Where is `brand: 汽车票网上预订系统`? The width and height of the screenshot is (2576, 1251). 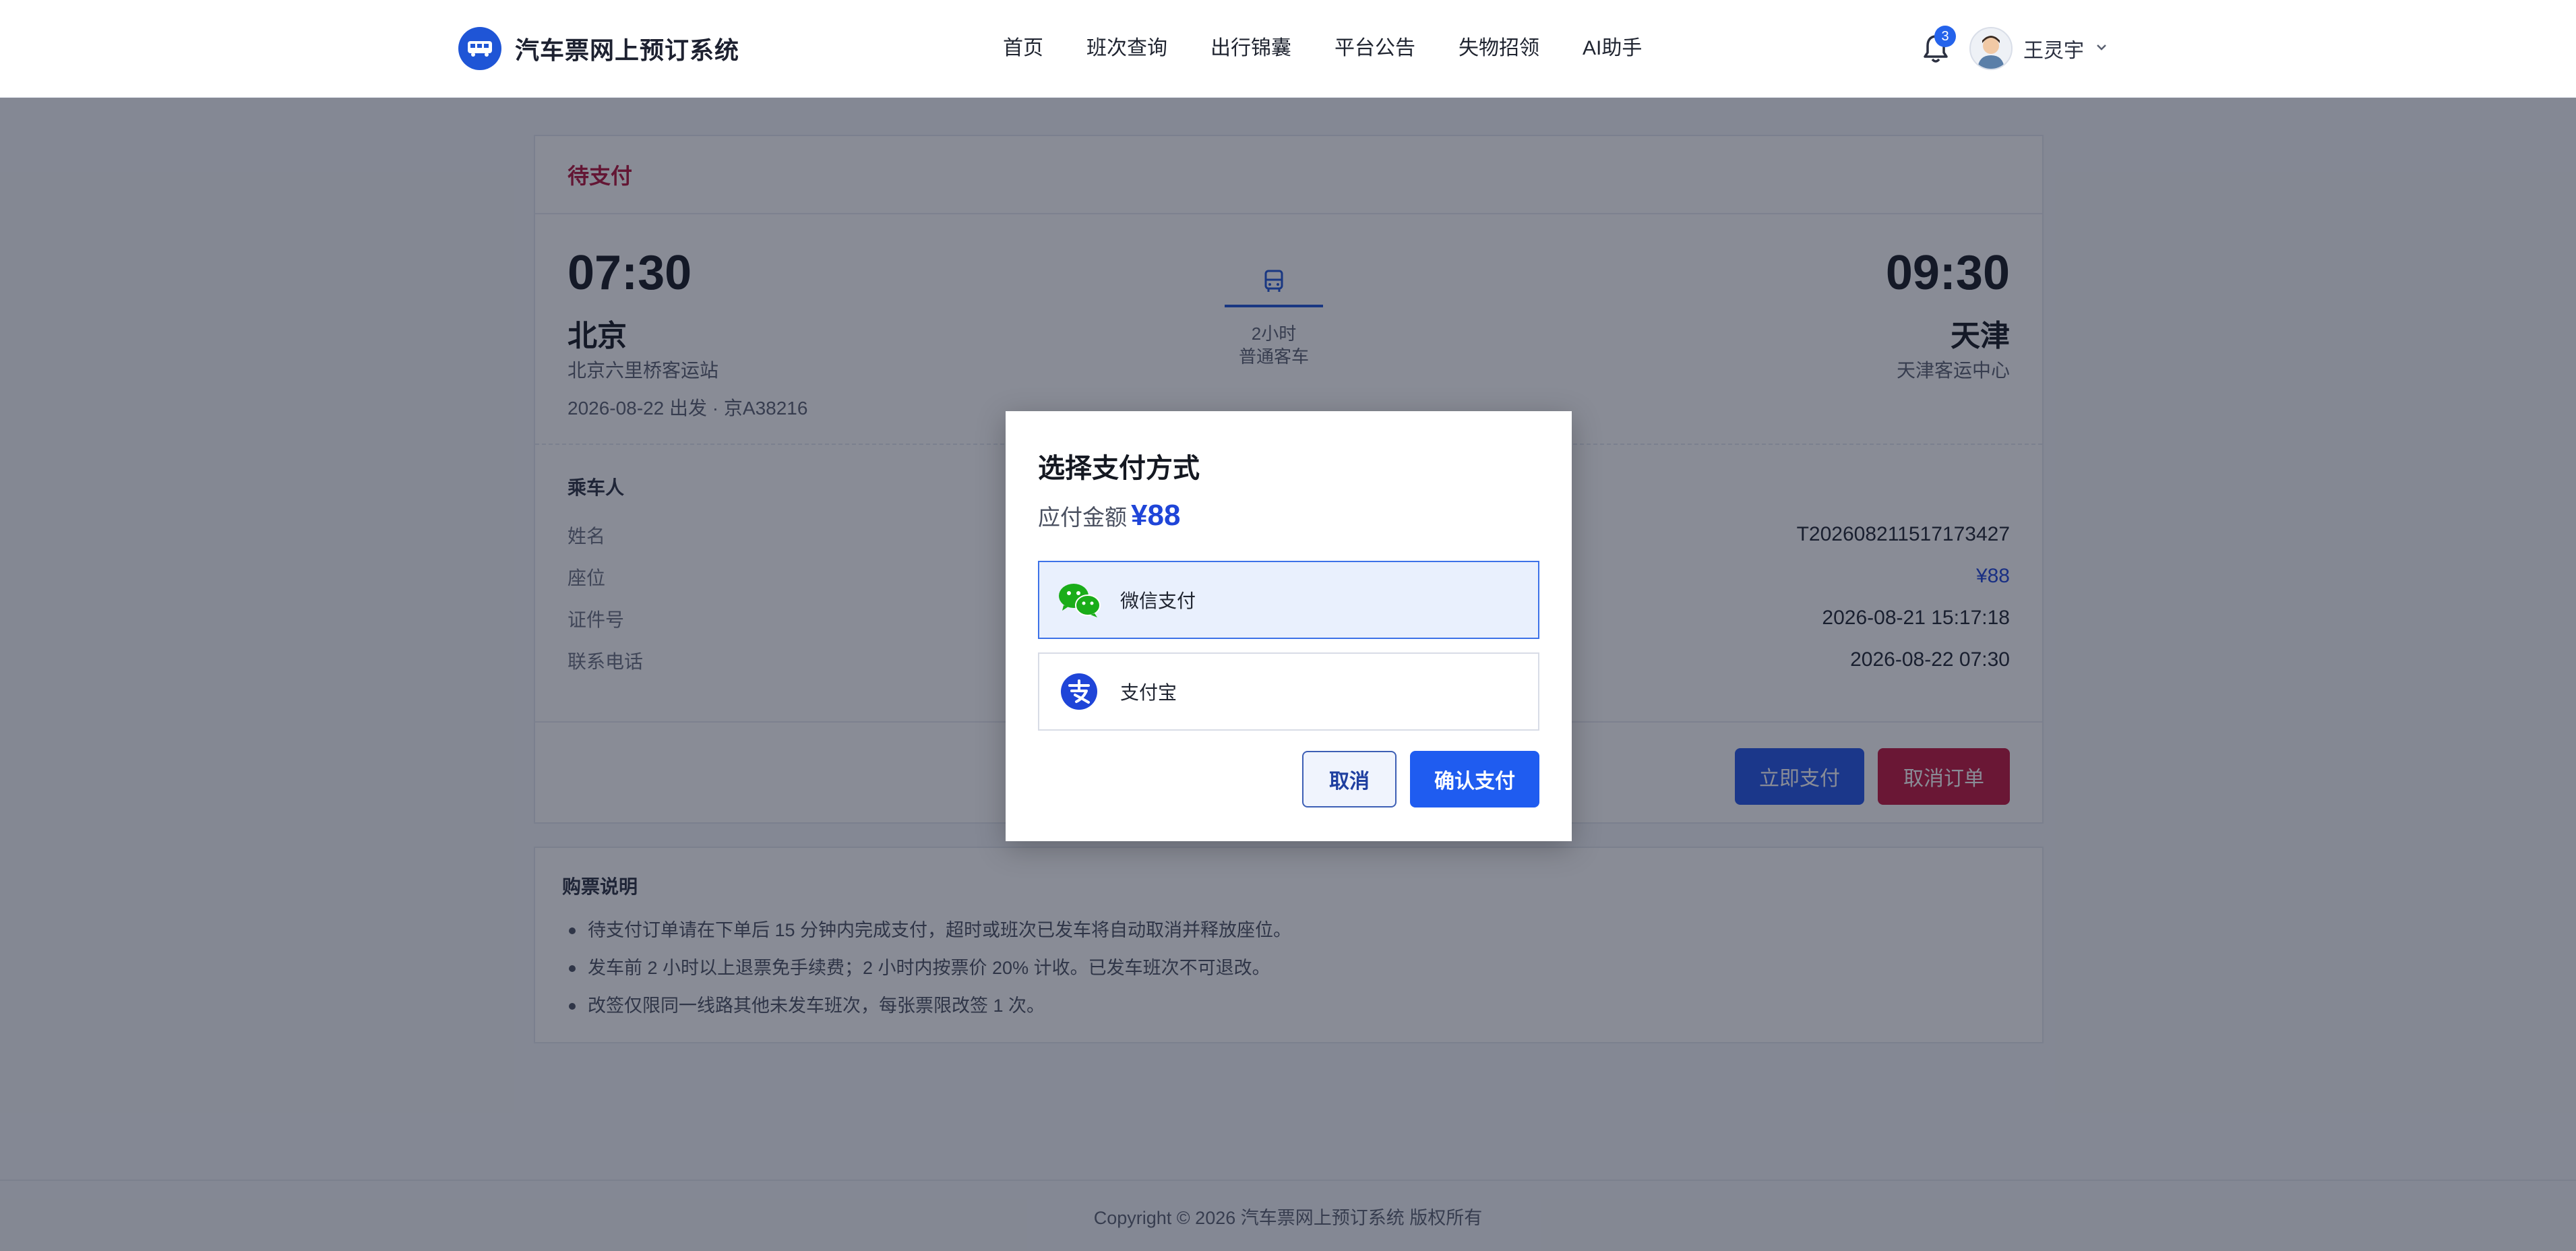
brand: 汽车票网上预订系统 is located at coordinates (599, 48).